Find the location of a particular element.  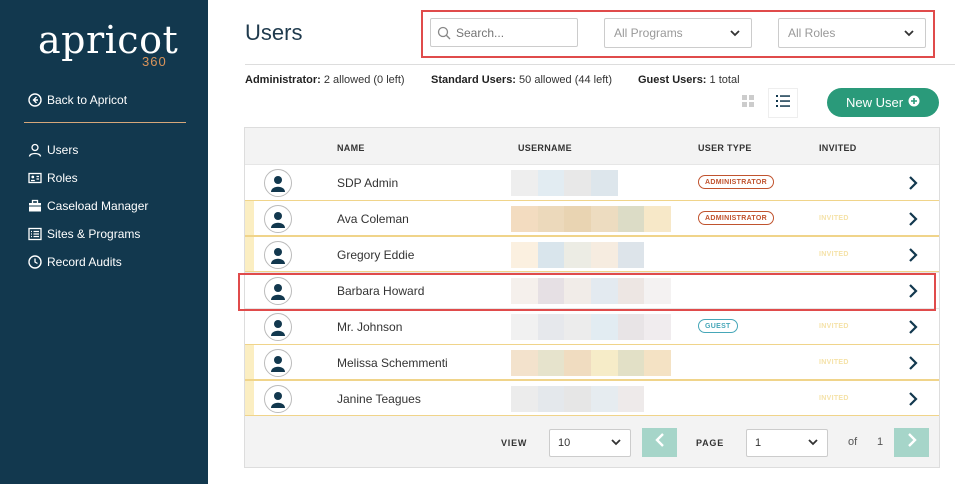

table-row: Gregory Eddie INVITED is located at coordinates (592, 254).